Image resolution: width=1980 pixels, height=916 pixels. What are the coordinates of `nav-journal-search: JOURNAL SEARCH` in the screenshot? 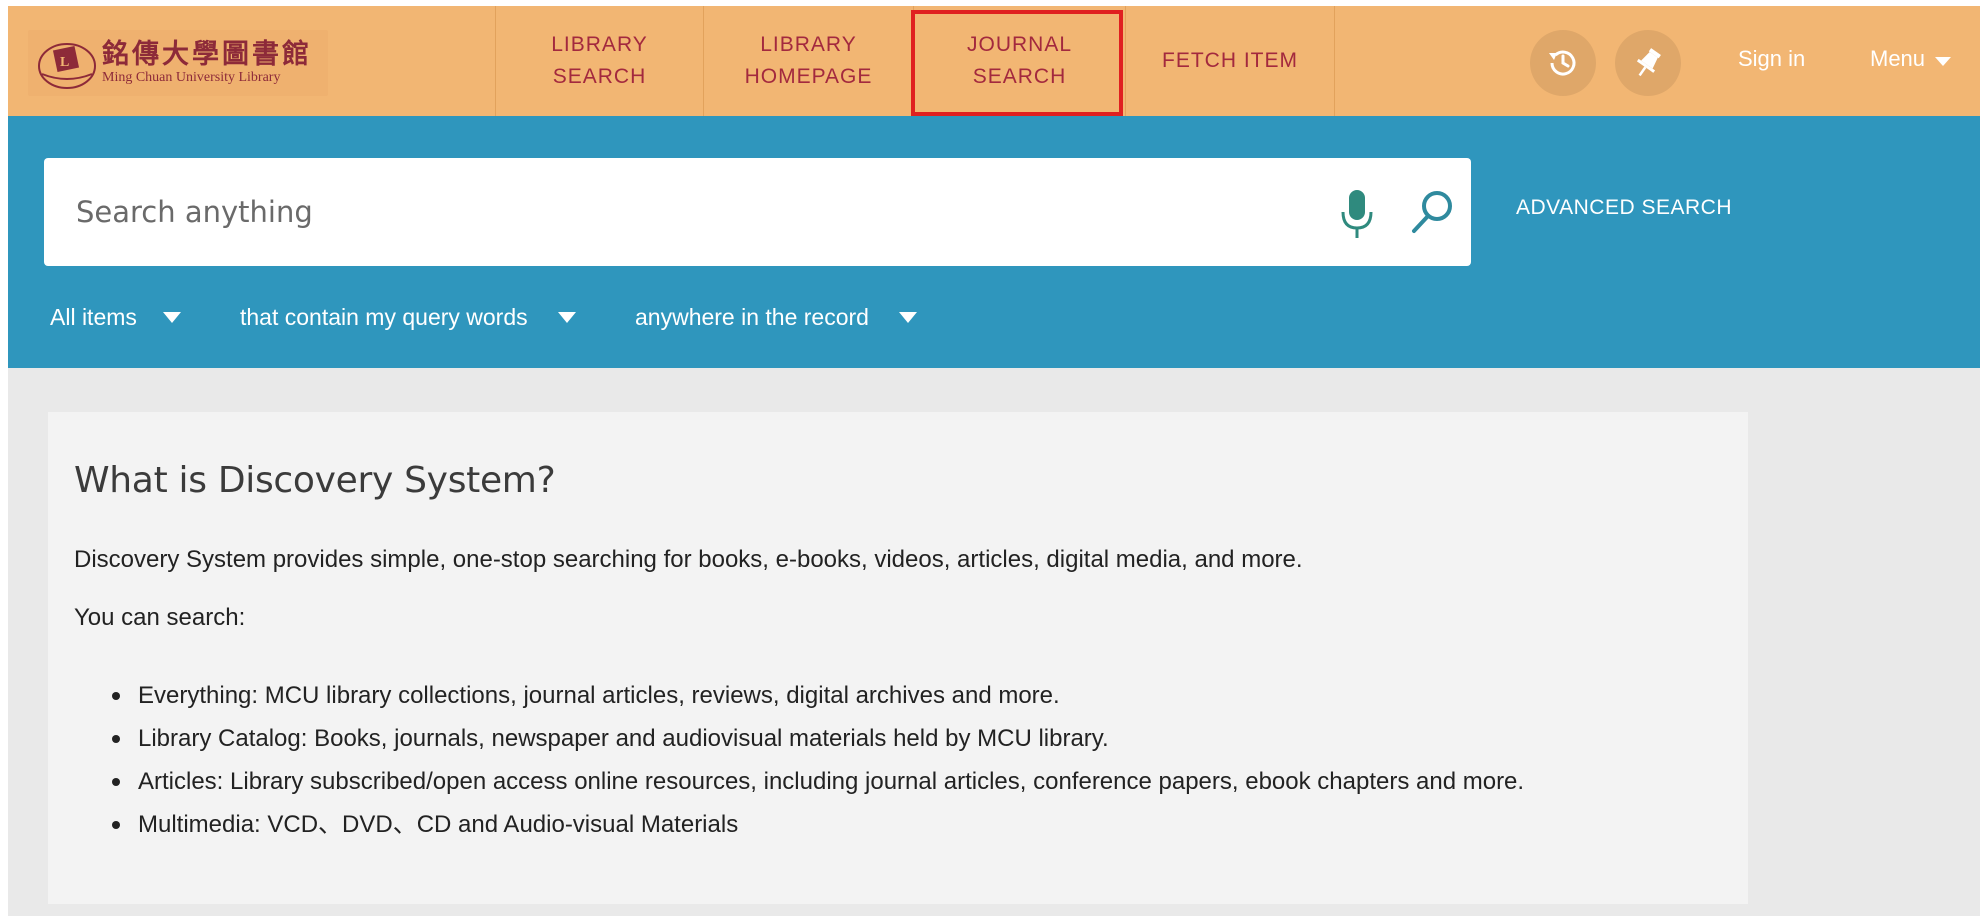 It's located at (1019, 61).